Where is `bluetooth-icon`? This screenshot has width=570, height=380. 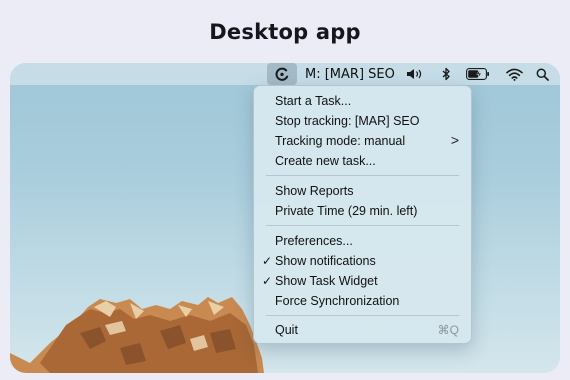
bluetooth-icon is located at coordinates (446, 74).